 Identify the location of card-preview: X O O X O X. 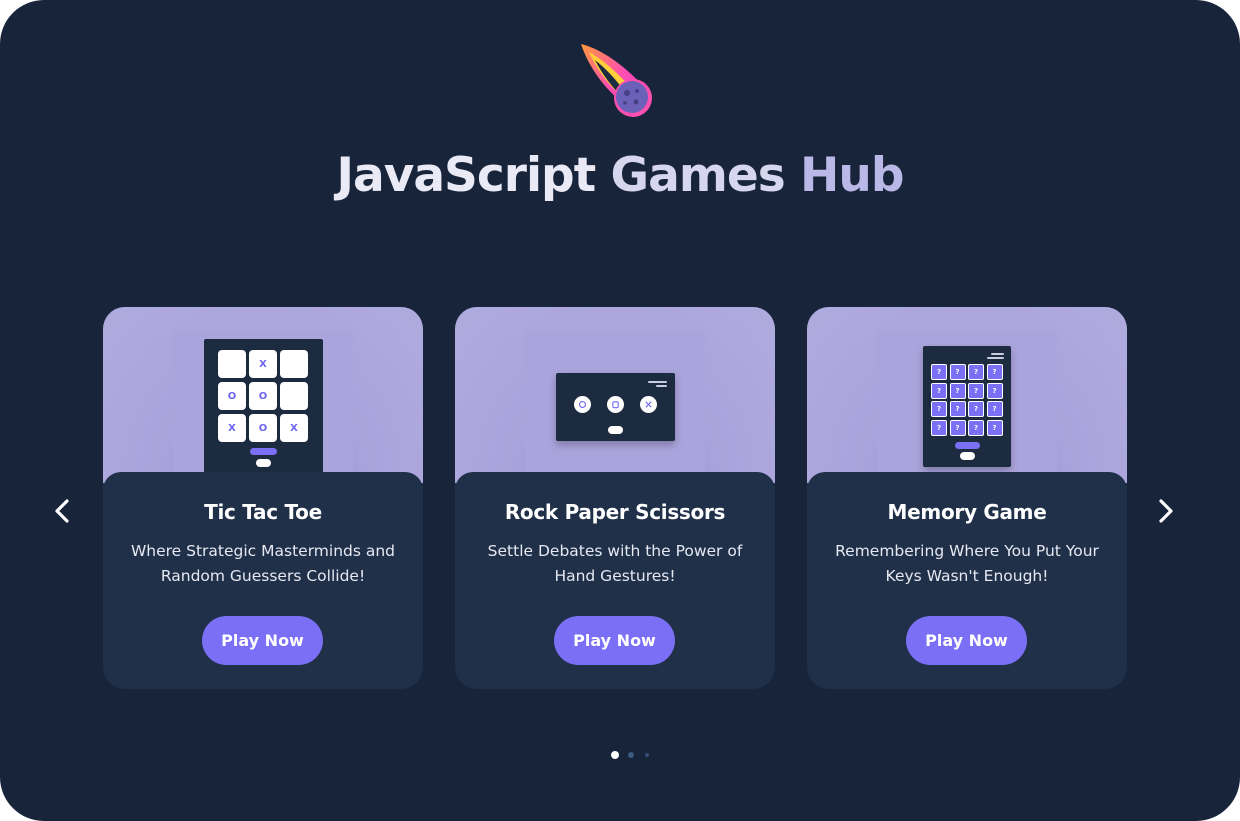
(263, 398).